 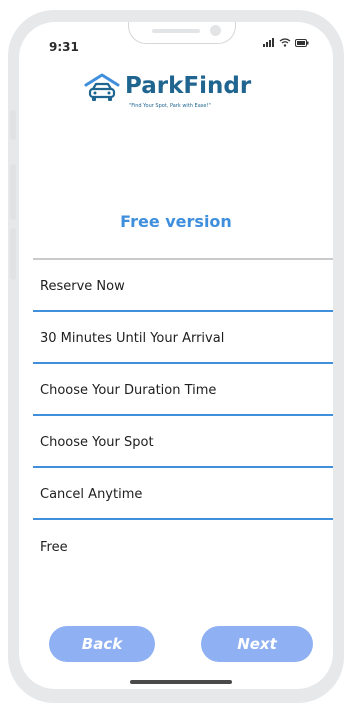 I want to click on home-indicator, so click(x=181, y=682).